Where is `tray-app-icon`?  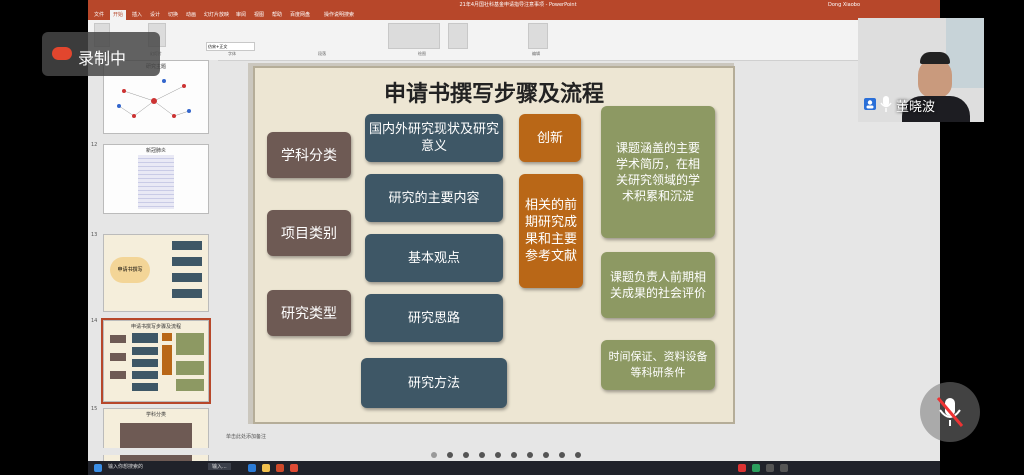
tray-app-icon is located at coordinates (742, 468).